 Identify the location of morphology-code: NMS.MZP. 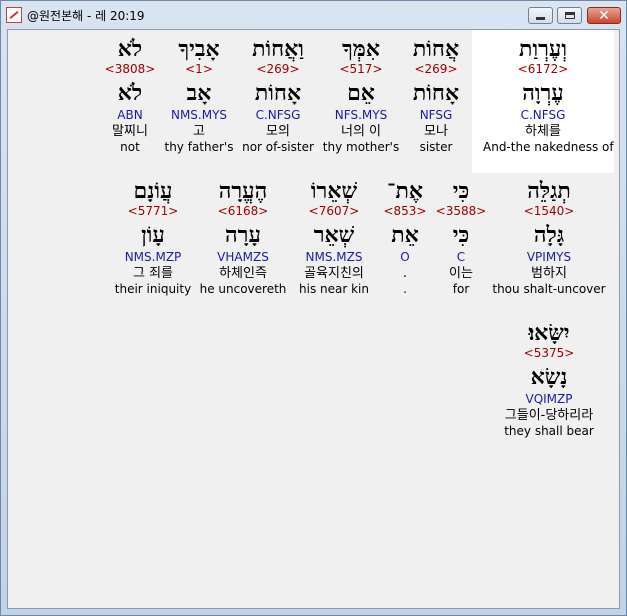
(153, 257).